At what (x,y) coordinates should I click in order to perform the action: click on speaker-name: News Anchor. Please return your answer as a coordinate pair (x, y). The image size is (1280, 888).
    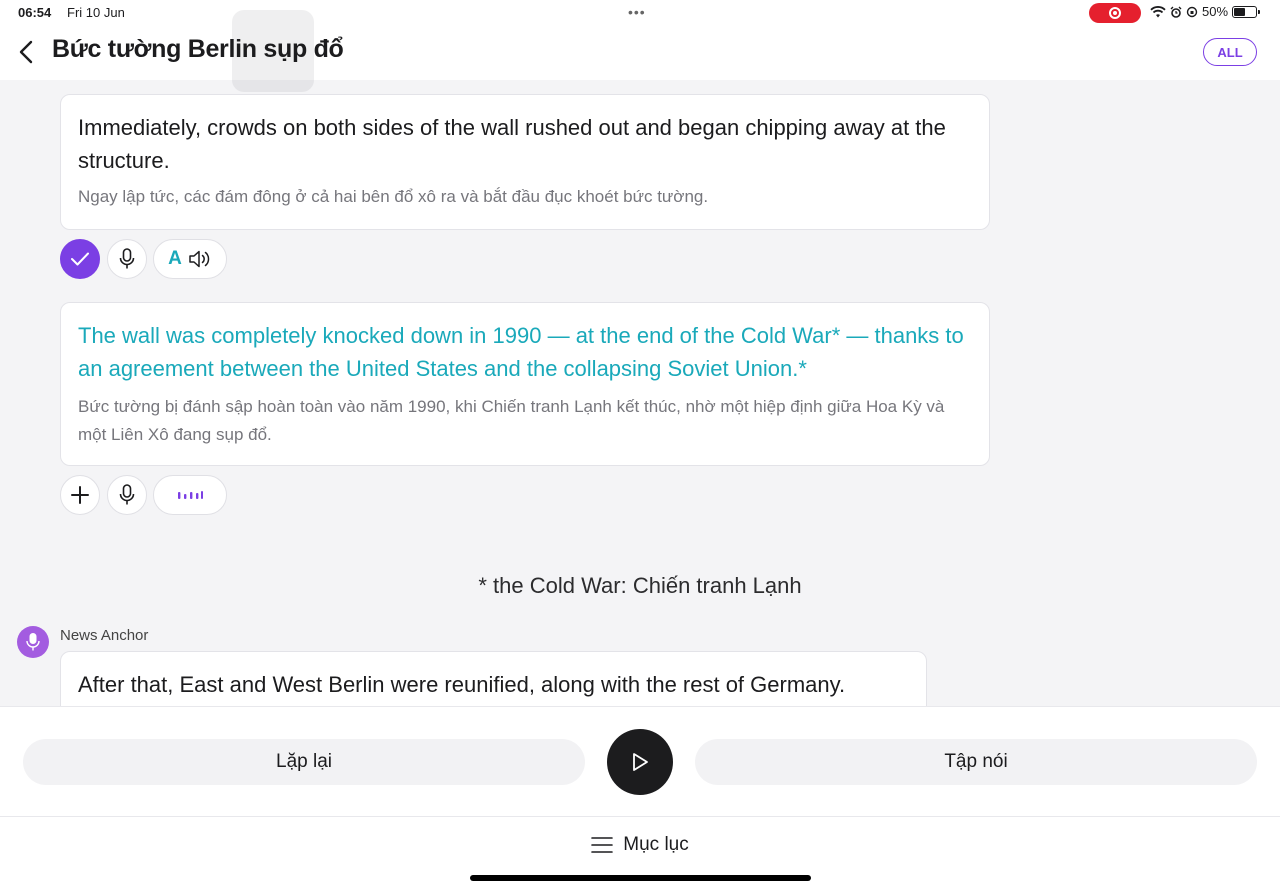
    Looking at the image, I should click on (104, 635).